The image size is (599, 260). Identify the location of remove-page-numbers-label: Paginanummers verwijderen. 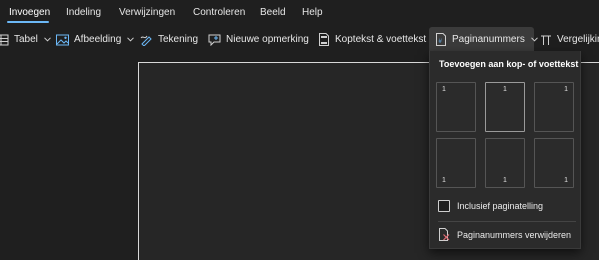
(514, 234).